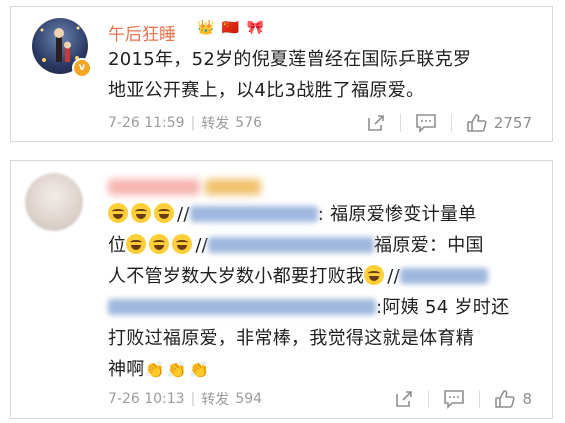  I want to click on like-button: 8, so click(513, 399).